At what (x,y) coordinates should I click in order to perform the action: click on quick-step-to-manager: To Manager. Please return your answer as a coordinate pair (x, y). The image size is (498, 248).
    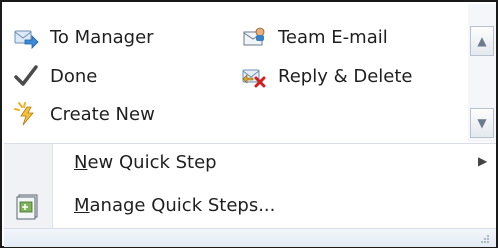
    Looking at the image, I should click on (83, 37).